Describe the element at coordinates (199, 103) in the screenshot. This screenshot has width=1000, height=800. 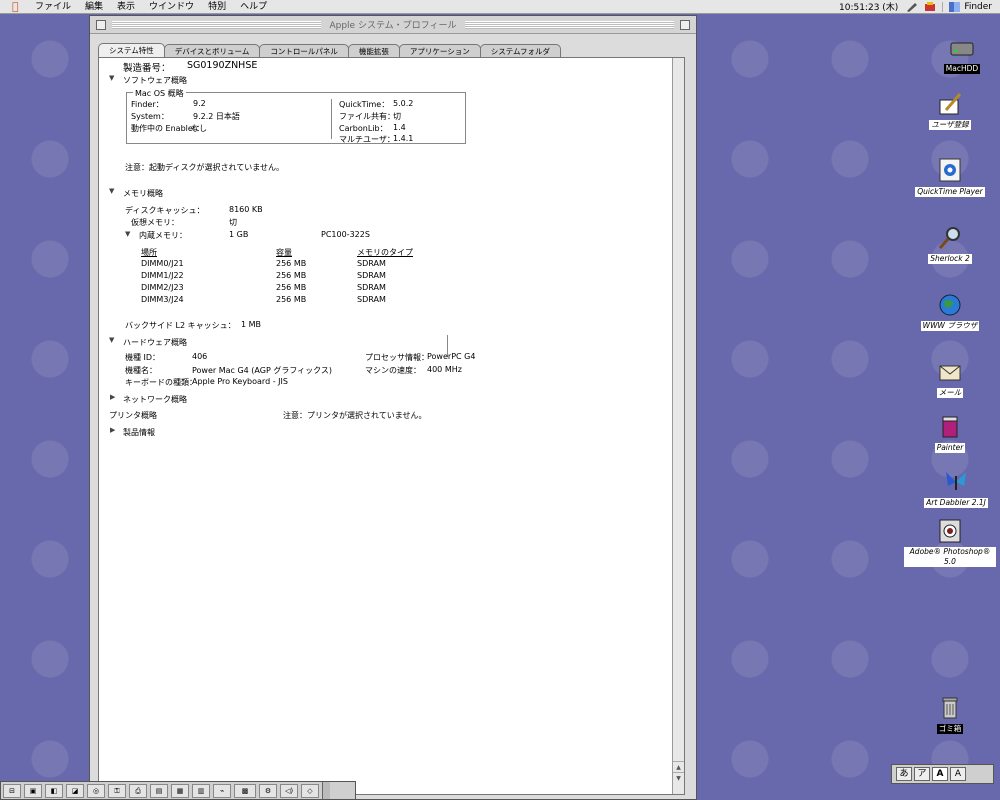
I see `finder-value: 9.2` at that location.